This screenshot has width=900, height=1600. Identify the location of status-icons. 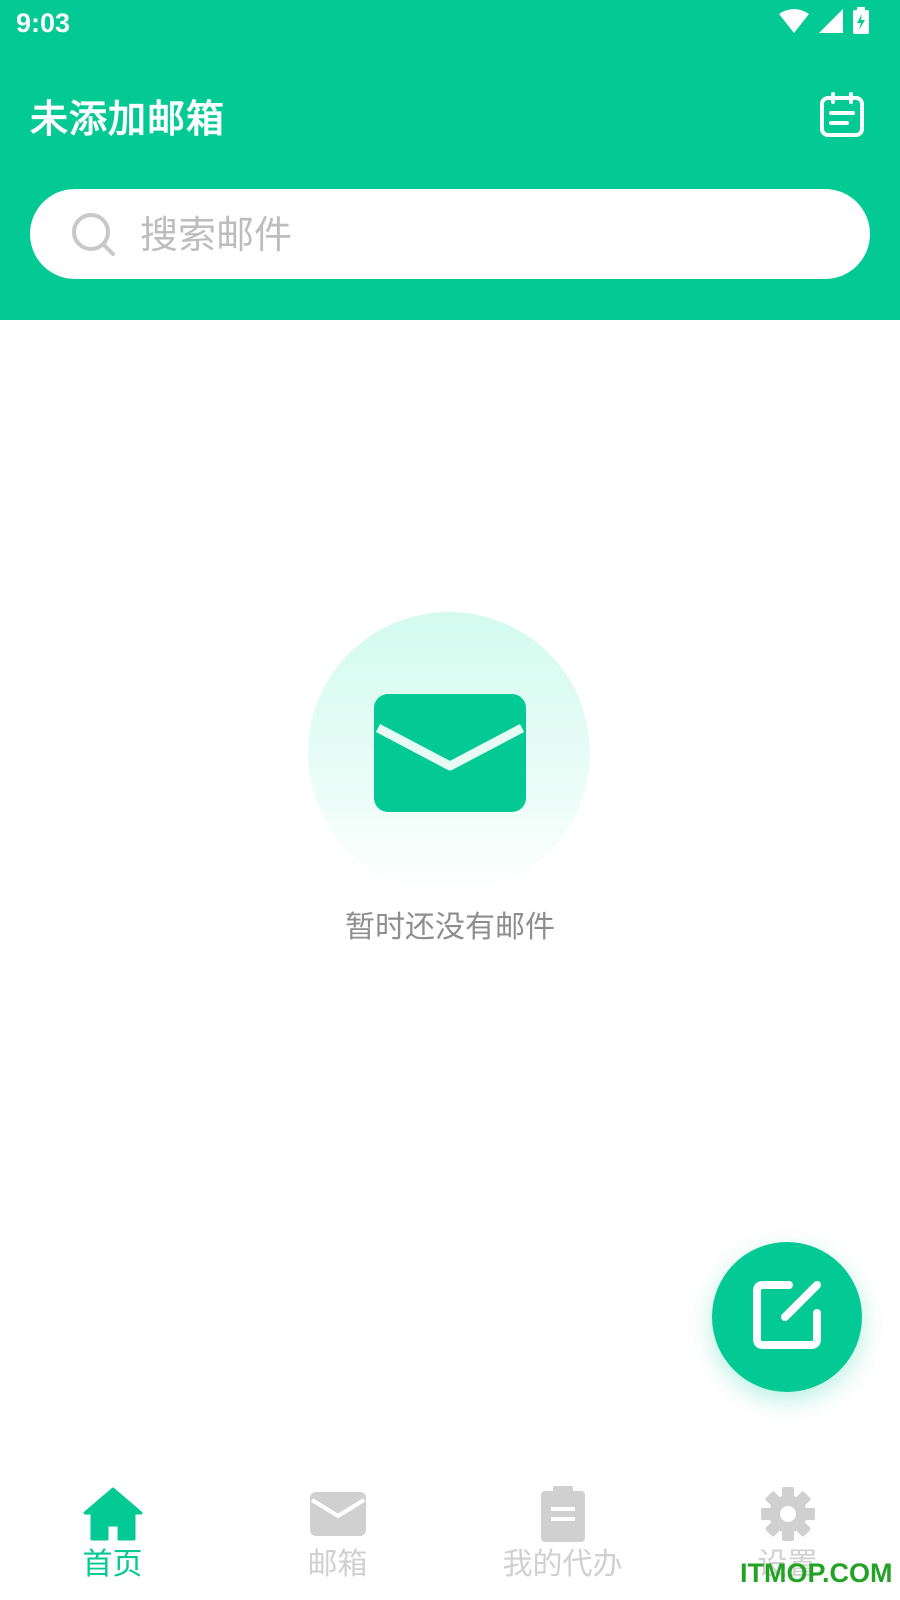
(824, 23).